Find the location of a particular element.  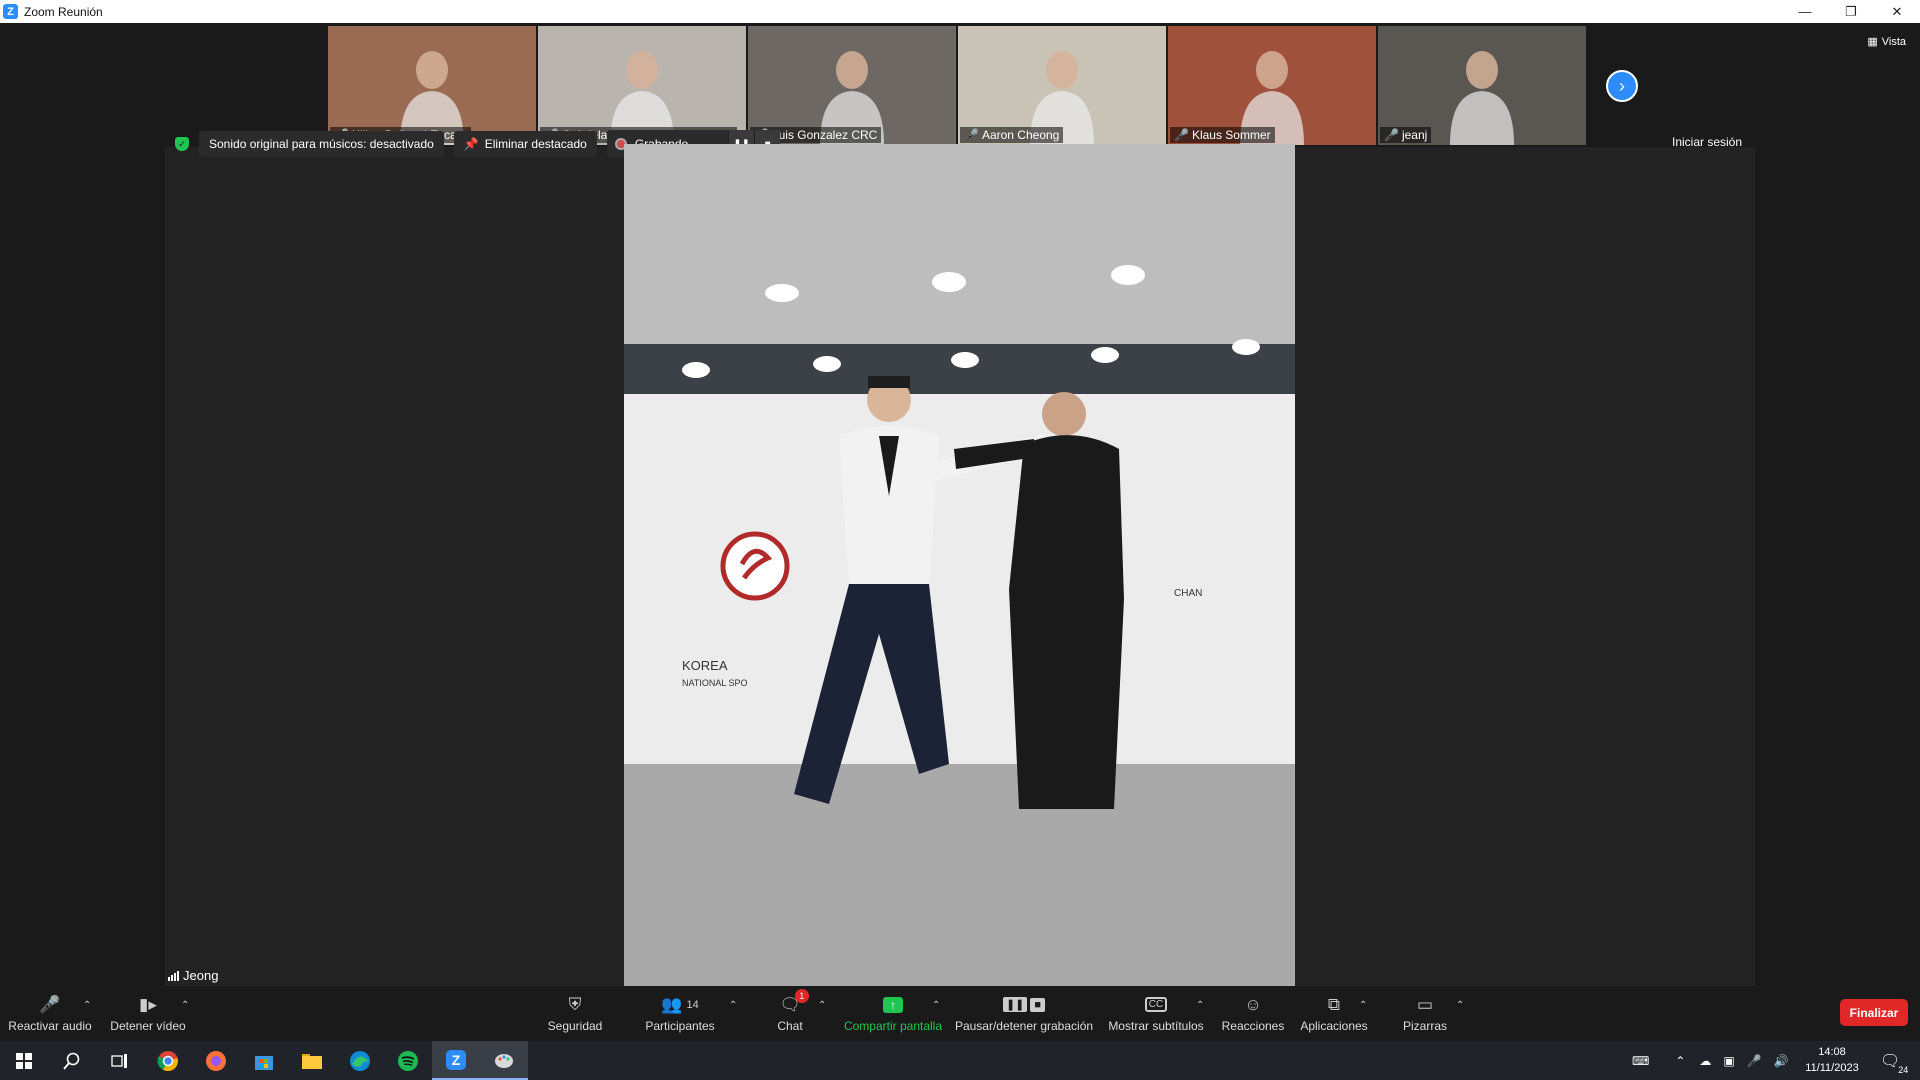

paint-icon is located at coordinates (504, 1060).